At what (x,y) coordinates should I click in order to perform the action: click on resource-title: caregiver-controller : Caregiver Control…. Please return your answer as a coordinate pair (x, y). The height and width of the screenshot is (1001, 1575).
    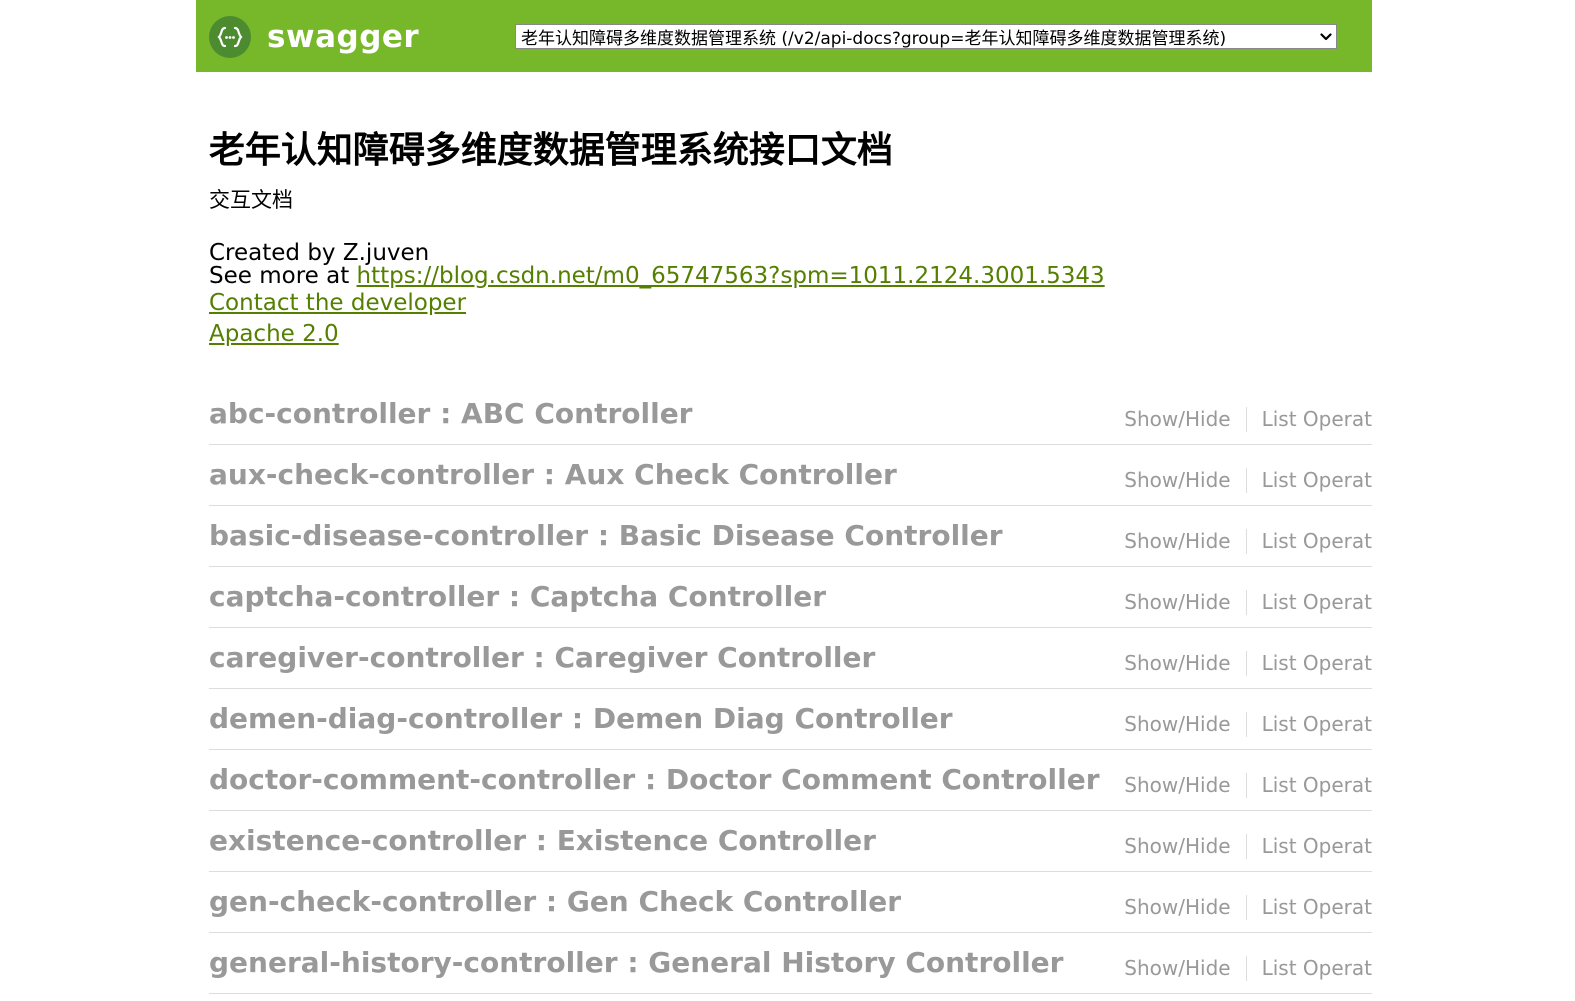
    Looking at the image, I should click on (542, 658).